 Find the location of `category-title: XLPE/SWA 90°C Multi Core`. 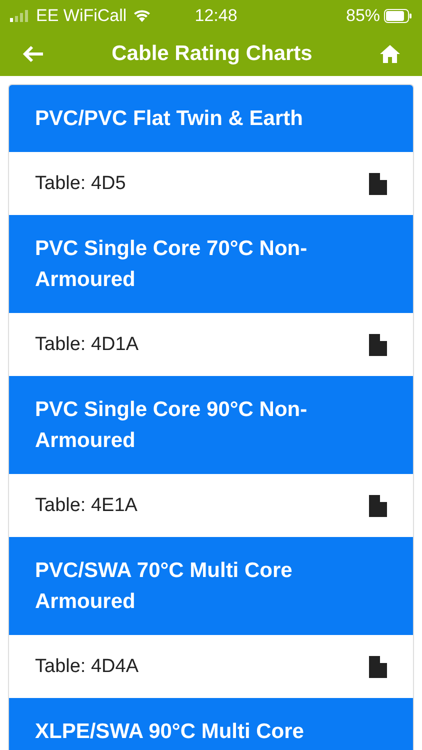

category-title: XLPE/SWA 90°C Multi Core is located at coordinates (170, 732).